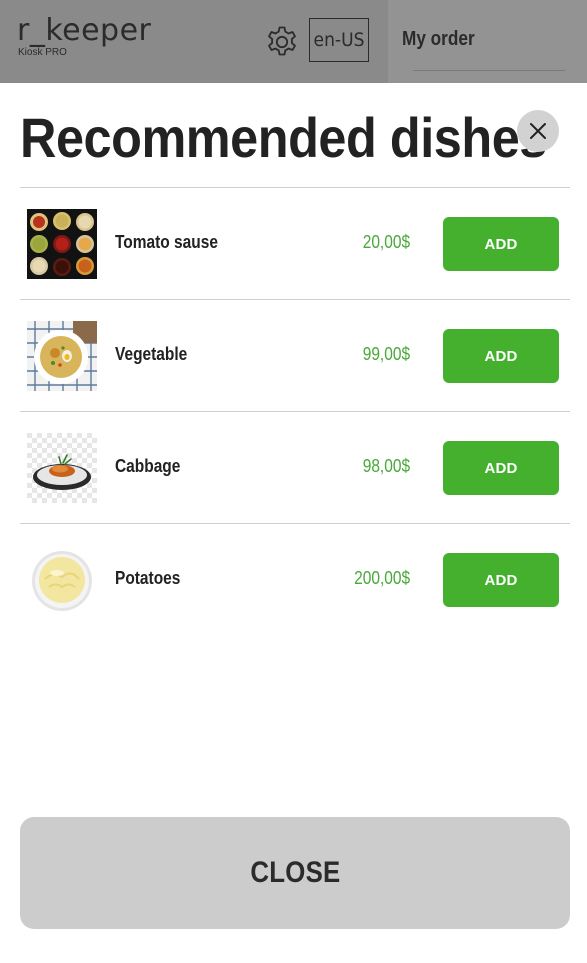 The image size is (587, 963). Describe the element at coordinates (386, 242) in the screenshot. I see `dish-price: 20,00$` at that location.